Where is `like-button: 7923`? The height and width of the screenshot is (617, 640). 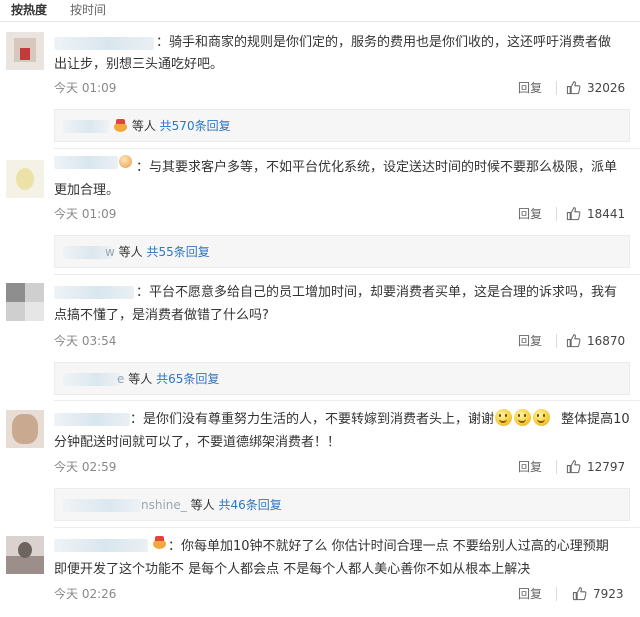
like-button: 7923 is located at coordinates (598, 593).